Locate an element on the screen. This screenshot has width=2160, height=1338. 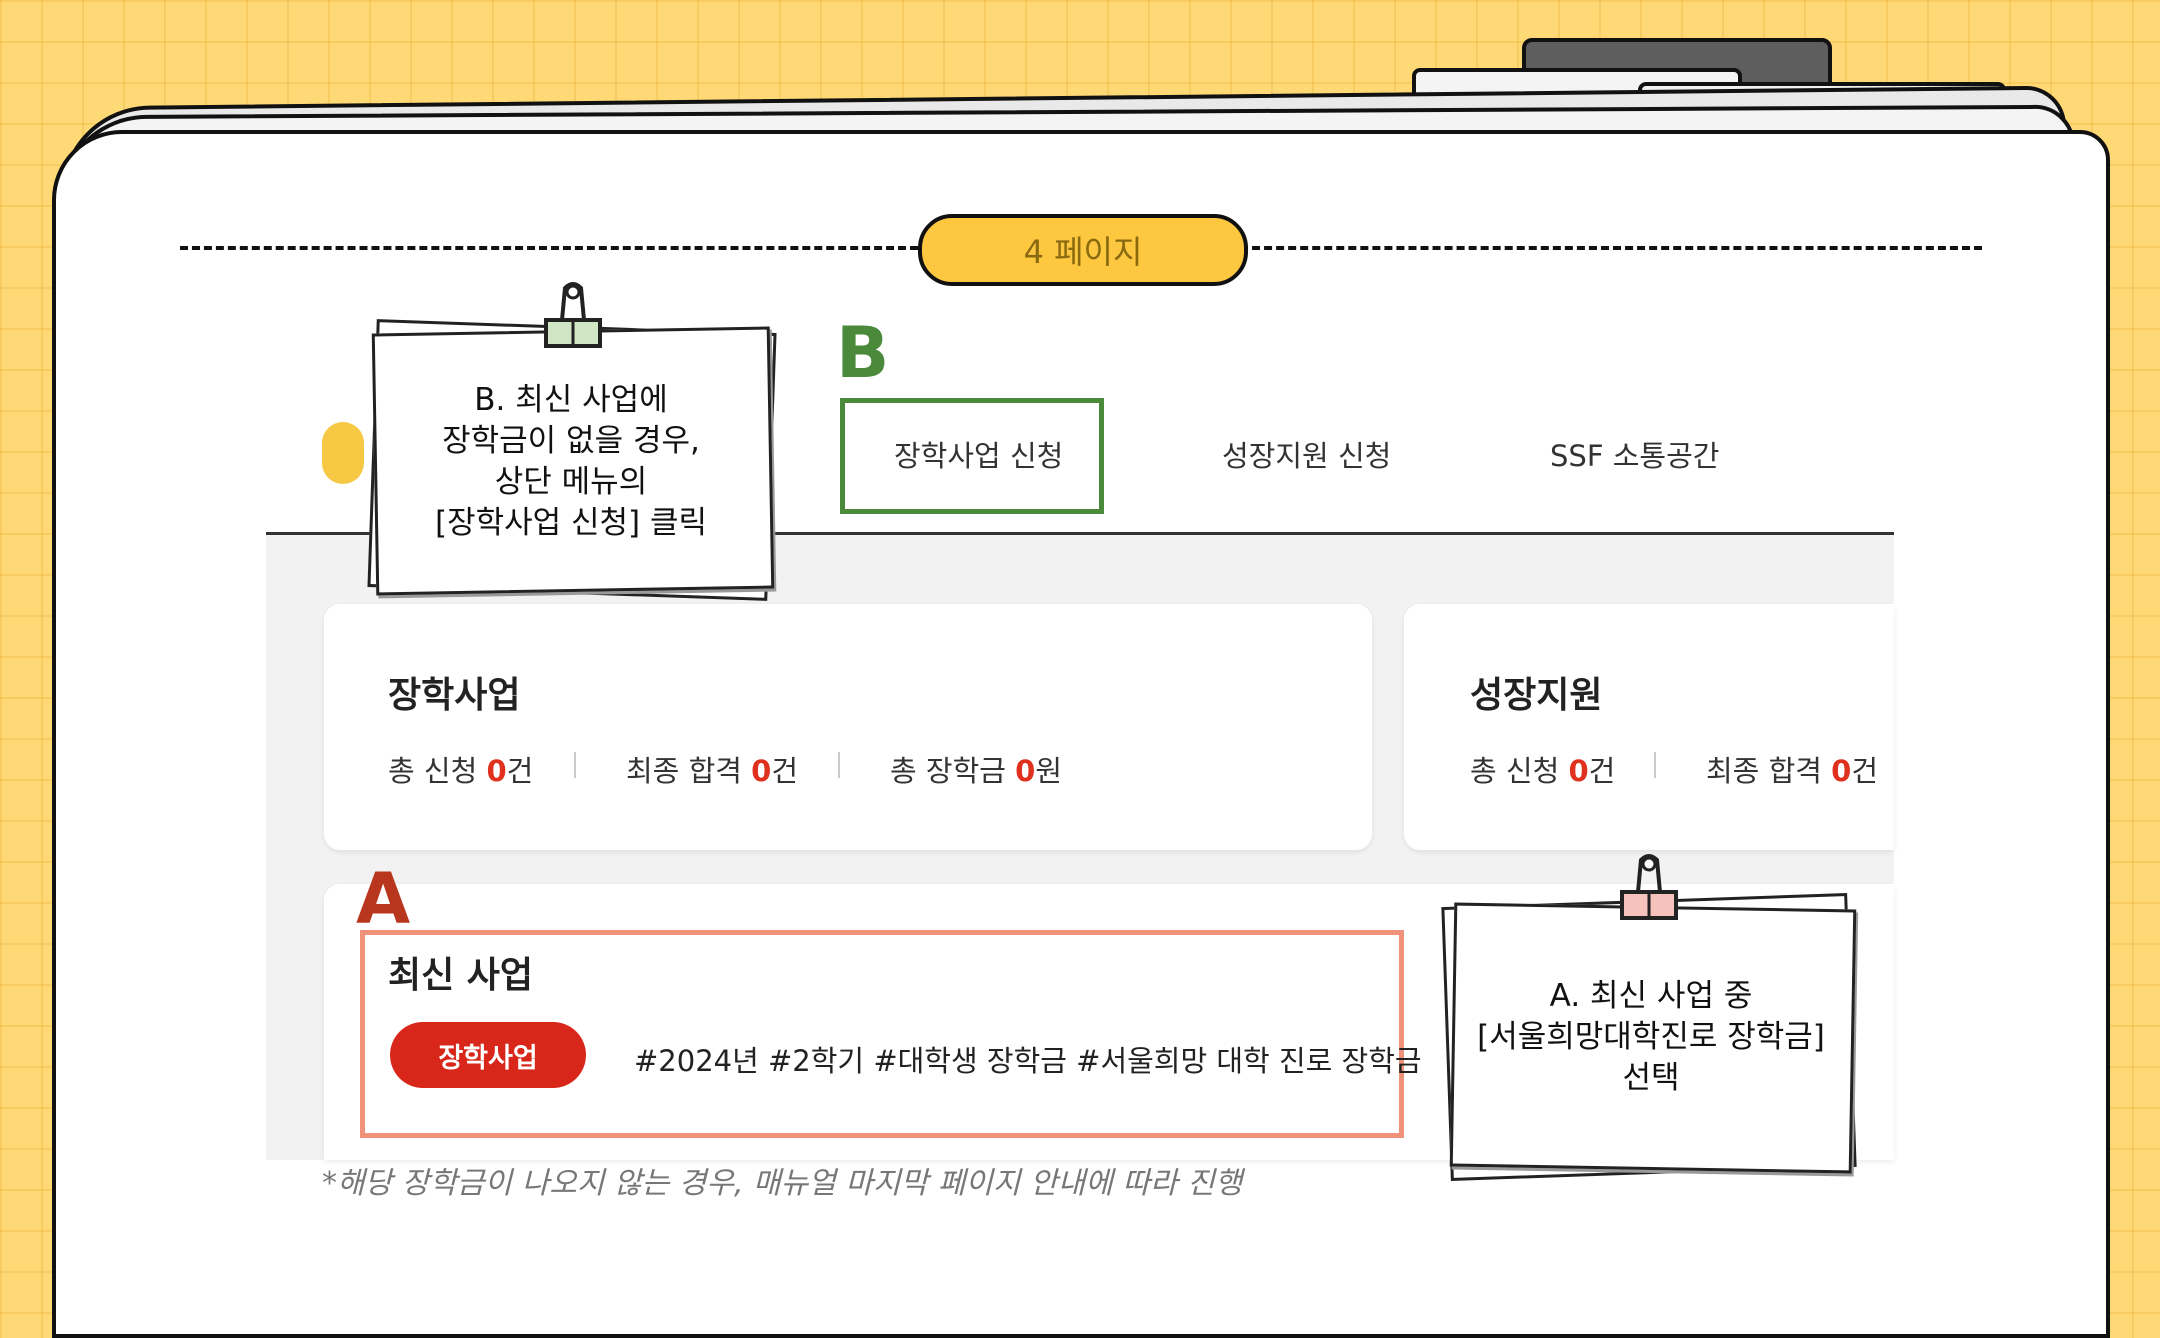
stat-total-scholarship: 총 장학금 0원 is located at coordinates (976, 771).